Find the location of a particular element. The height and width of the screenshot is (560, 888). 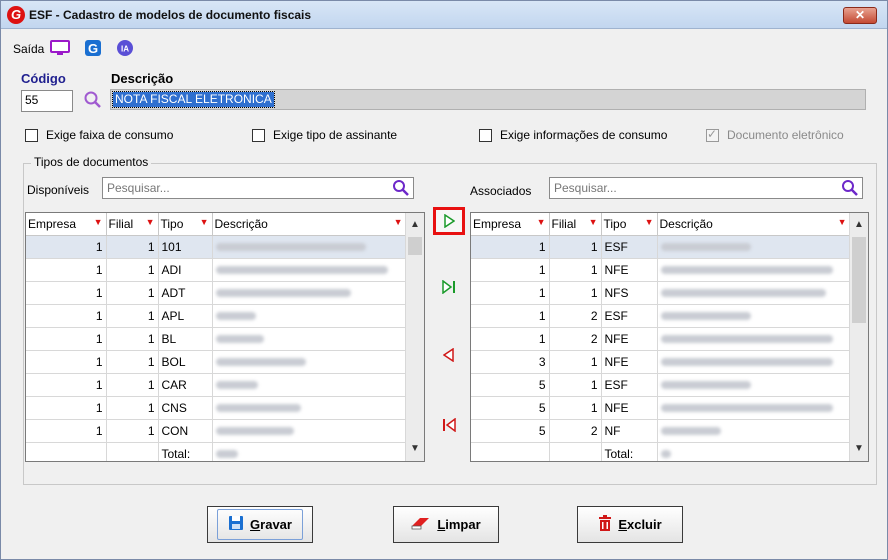

table-row: 1 1 CON is located at coordinates (216, 431).